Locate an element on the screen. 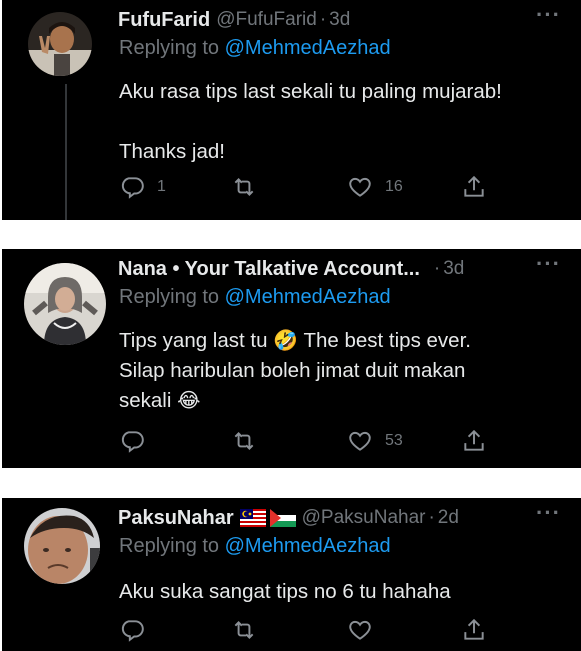 The height and width of the screenshot is (651, 581). tweet-text: Aku suka sangat tips no 6 tu hahaha is located at coordinates (349, 592).